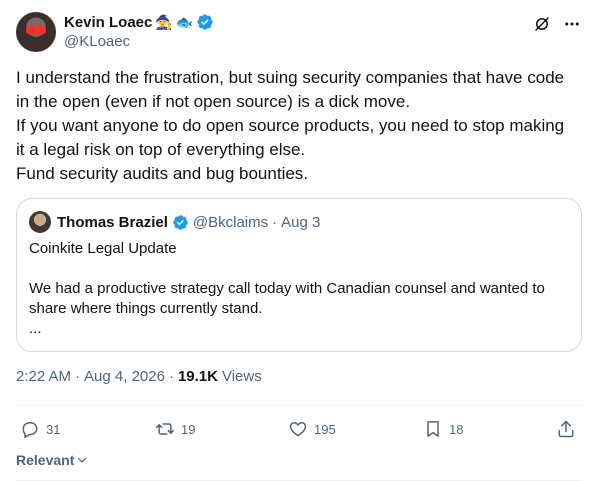 The width and height of the screenshot is (598, 481). I want to click on views-label: Views, so click(241, 376).